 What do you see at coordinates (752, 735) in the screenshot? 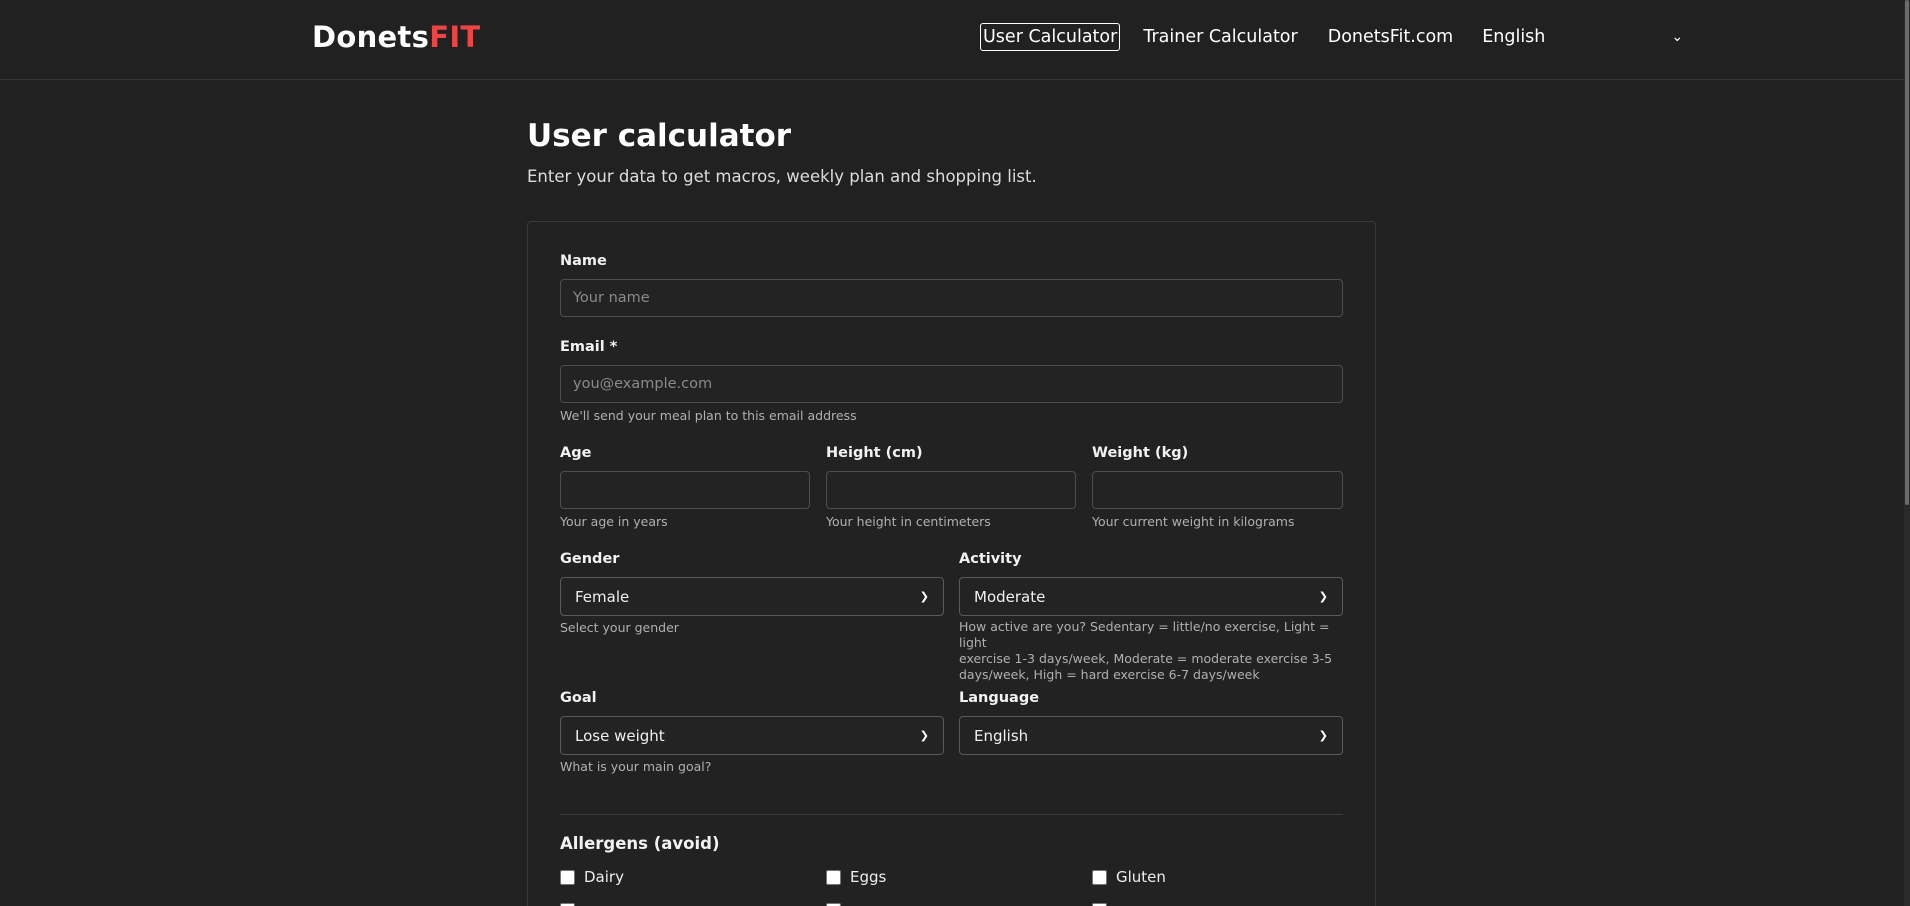
I see `goal-select: Lose weight ❯` at bounding box center [752, 735].